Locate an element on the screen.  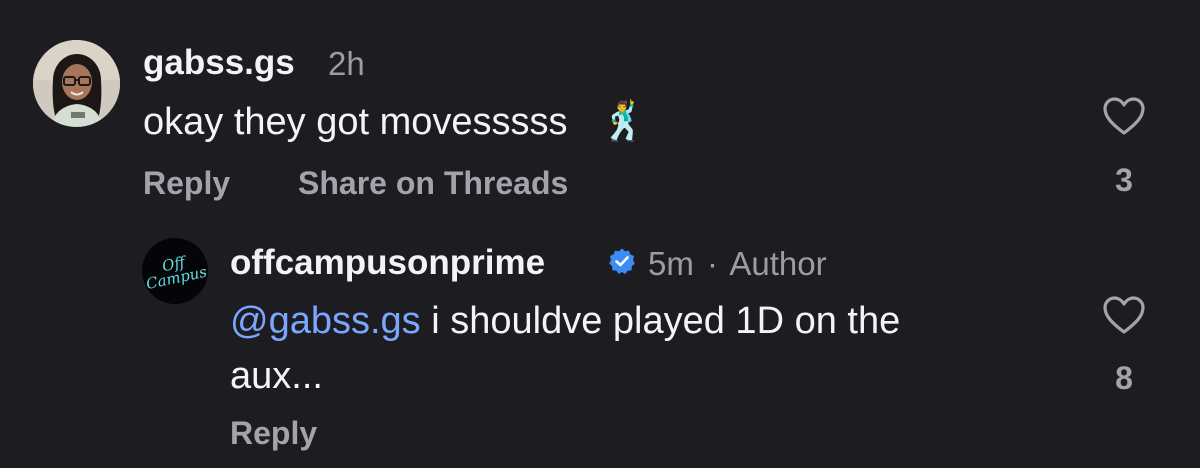
reply-username: offcampusonprime is located at coordinates (387, 263).